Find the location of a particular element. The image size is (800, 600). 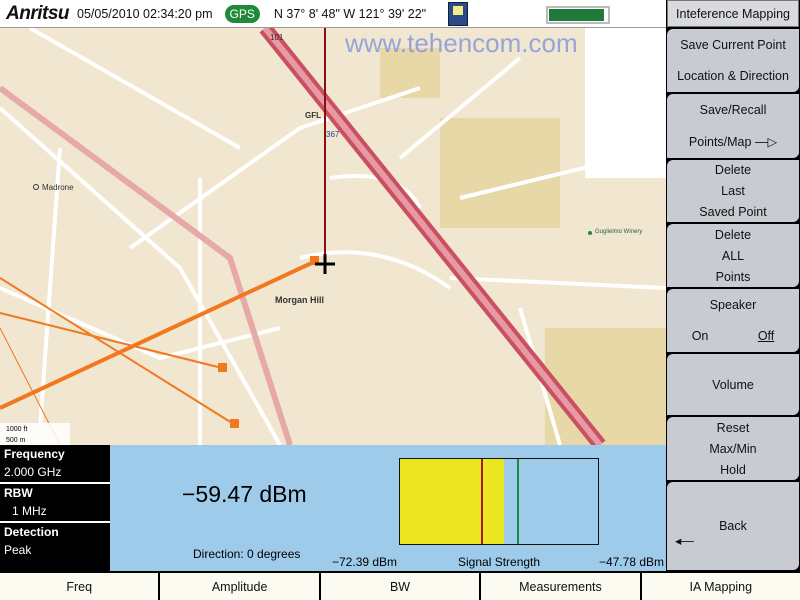

map-label-winery: Guglielmo Winery is located at coordinates (618, 232).